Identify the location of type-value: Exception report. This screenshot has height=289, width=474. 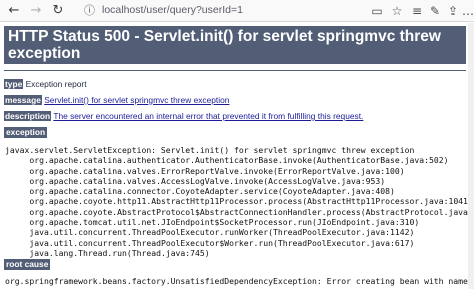
(56, 84).